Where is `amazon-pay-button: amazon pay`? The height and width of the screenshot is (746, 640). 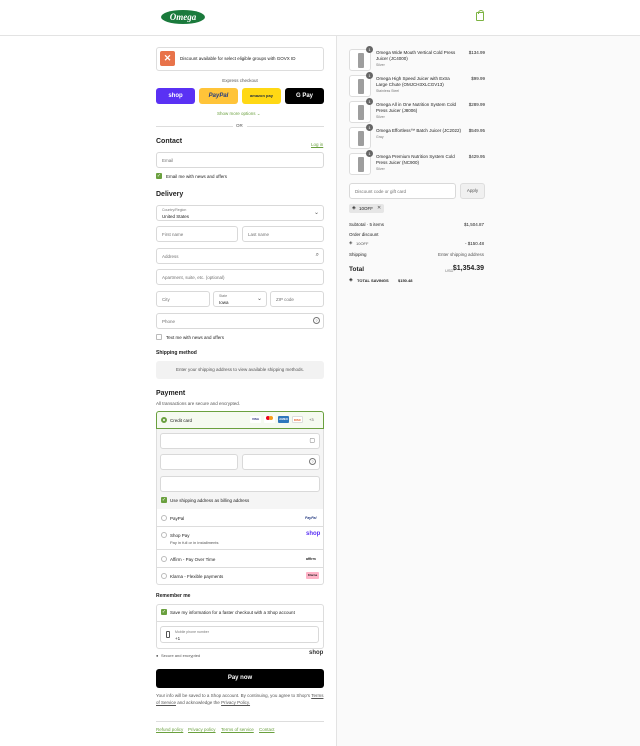 amazon-pay-button: amazon pay is located at coordinates (261, 96).